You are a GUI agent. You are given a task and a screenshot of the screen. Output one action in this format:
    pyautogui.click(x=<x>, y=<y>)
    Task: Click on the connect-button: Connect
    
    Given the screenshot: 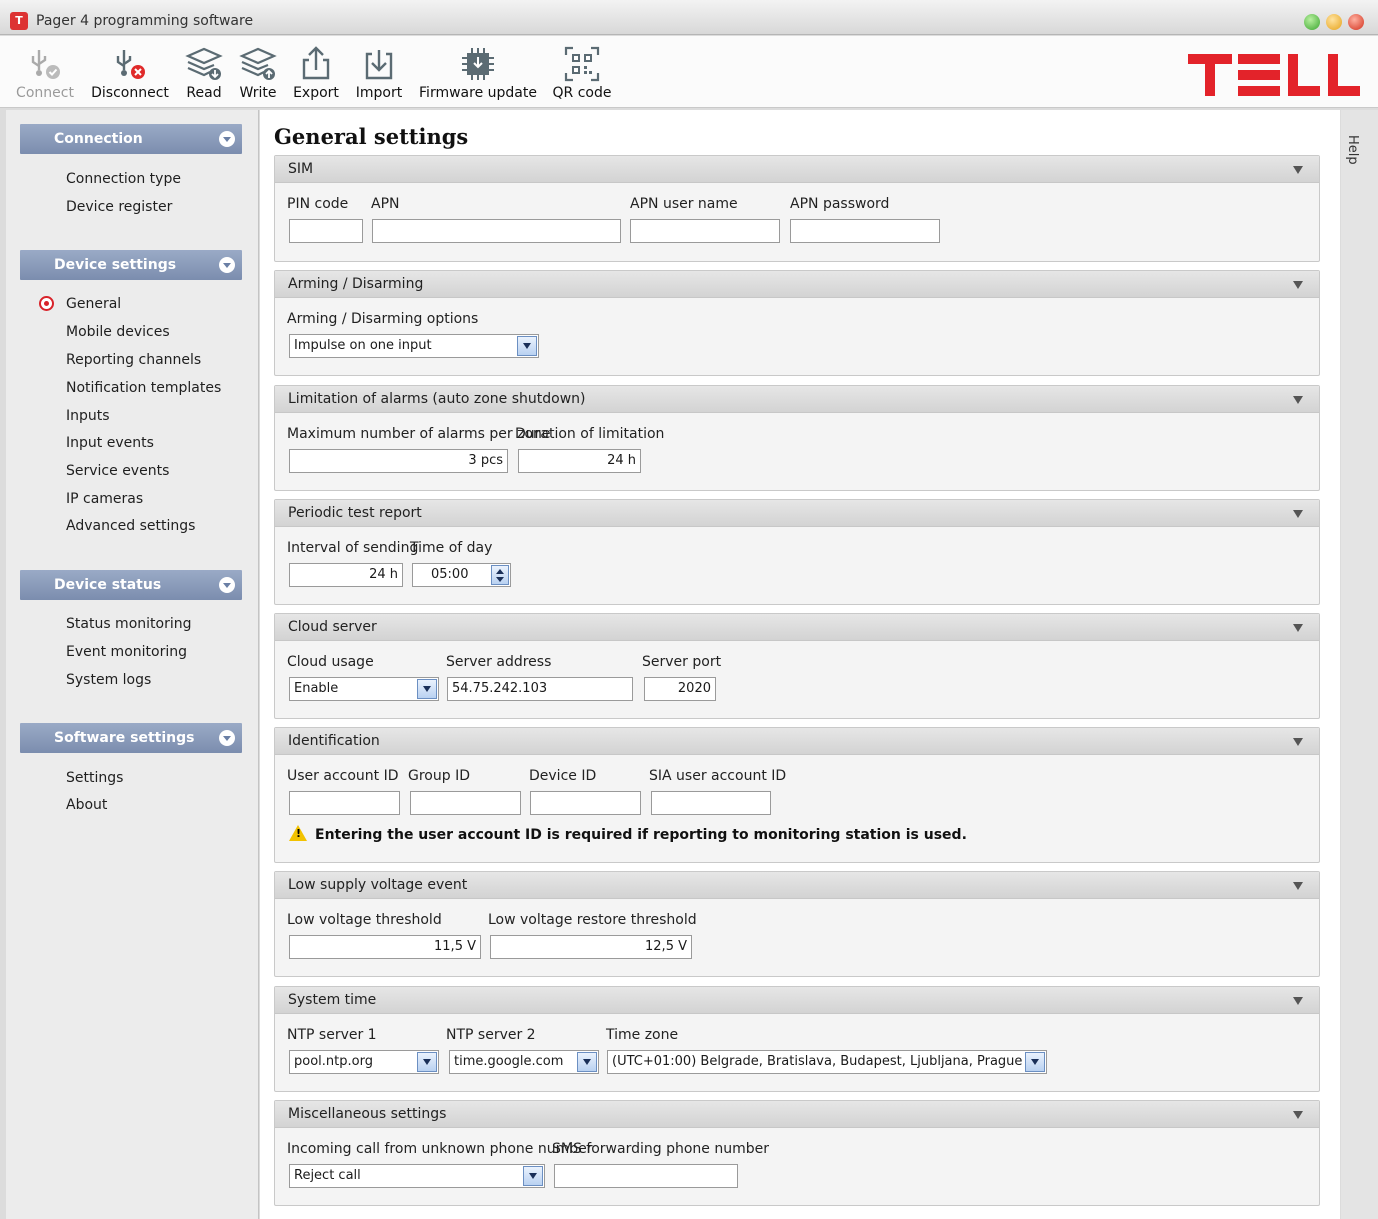 What is the action you would take?
    pyautogui.click(x=45, y=72)
    